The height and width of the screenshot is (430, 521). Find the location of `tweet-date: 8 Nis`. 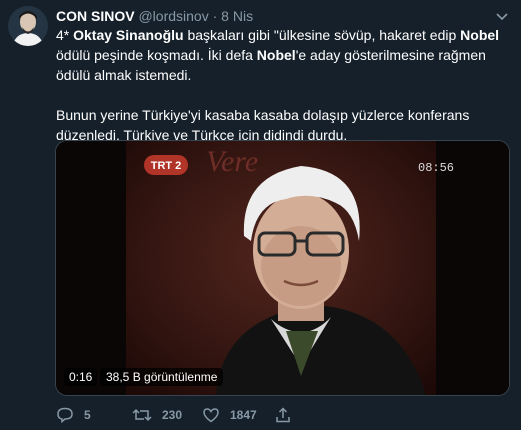

tweet-date: 8 Nis is located at coordinates (237, 16).